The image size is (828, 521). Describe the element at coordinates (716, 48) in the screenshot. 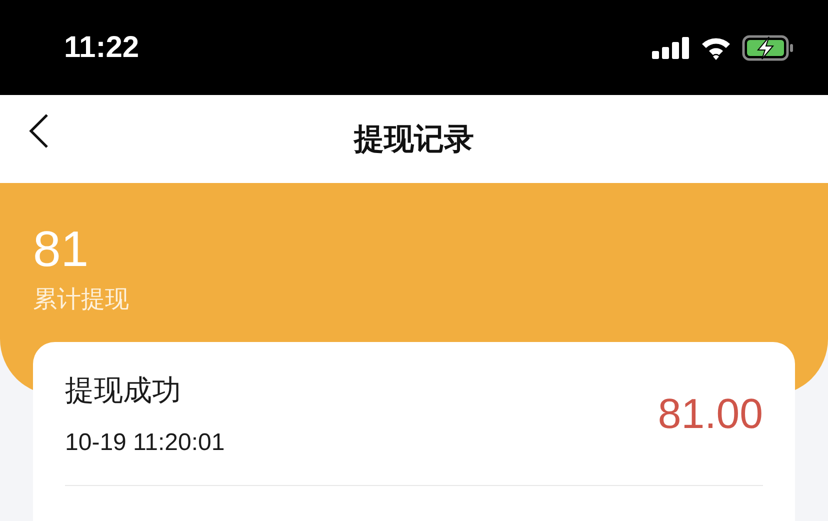

I see `wifi-icon` at that location.